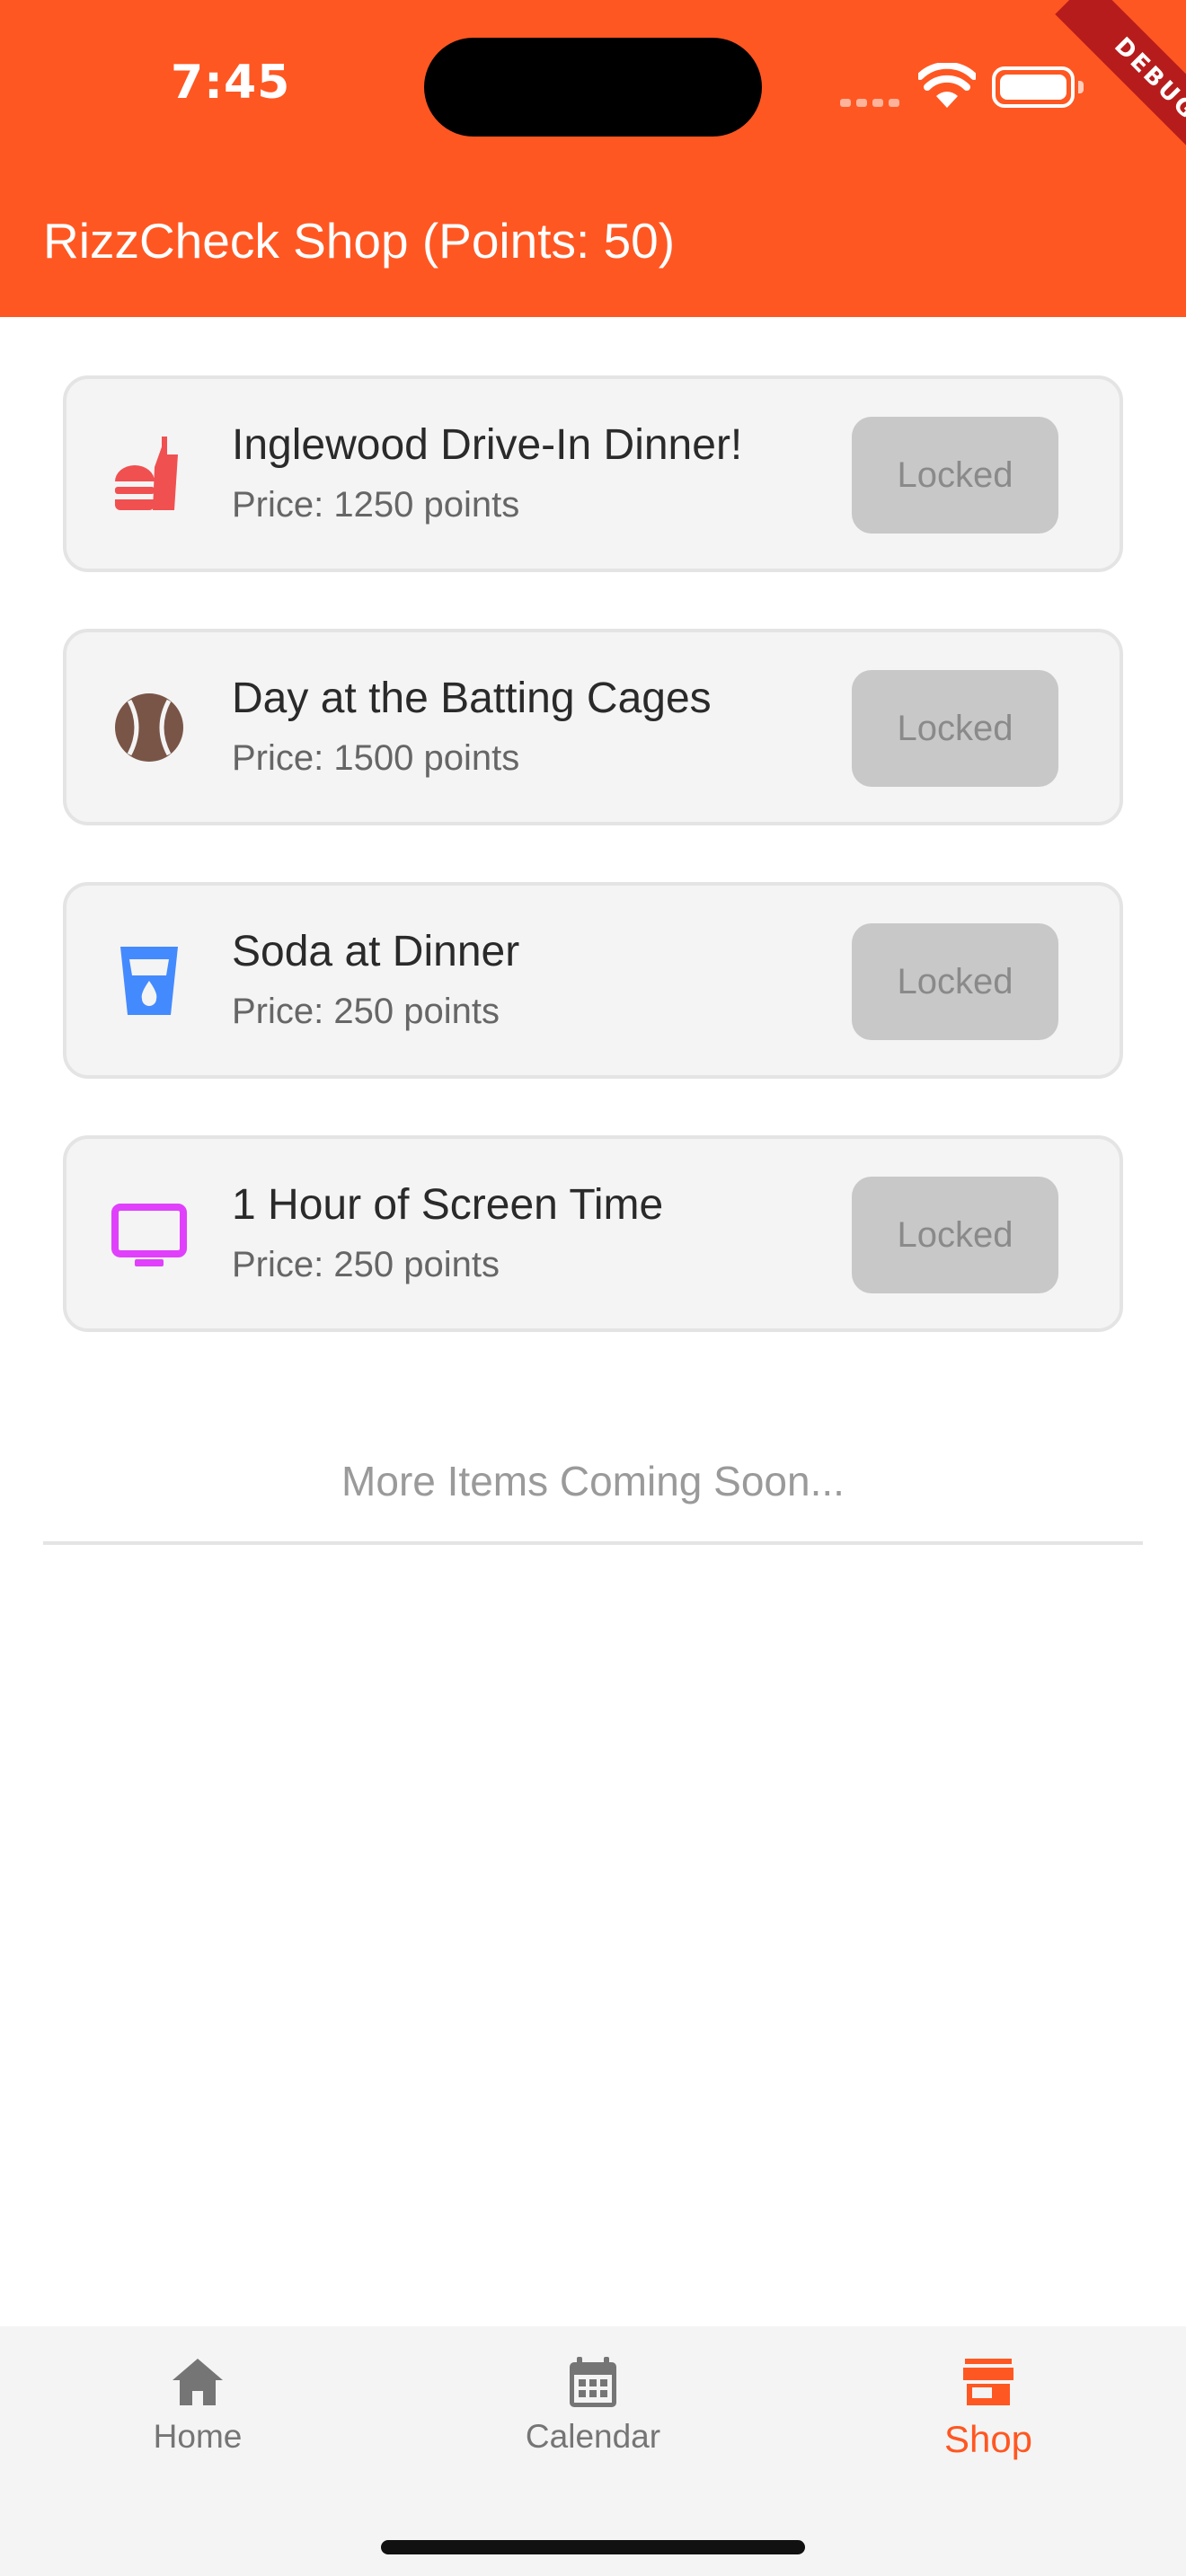 This screenshot has height=2576, width=1186. What do you see at coordinates (947, 85) in the screenshot?
I see `wifi-icon` at bounding box center [947, 85].